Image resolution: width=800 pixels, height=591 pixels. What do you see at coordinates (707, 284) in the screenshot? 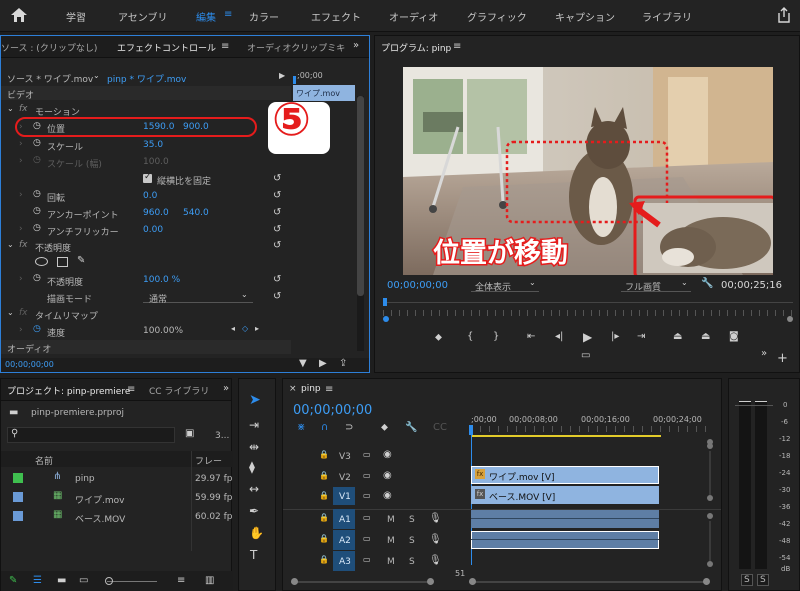
I see `wrench-icon: 🔧` at bounding box center [707, 284].